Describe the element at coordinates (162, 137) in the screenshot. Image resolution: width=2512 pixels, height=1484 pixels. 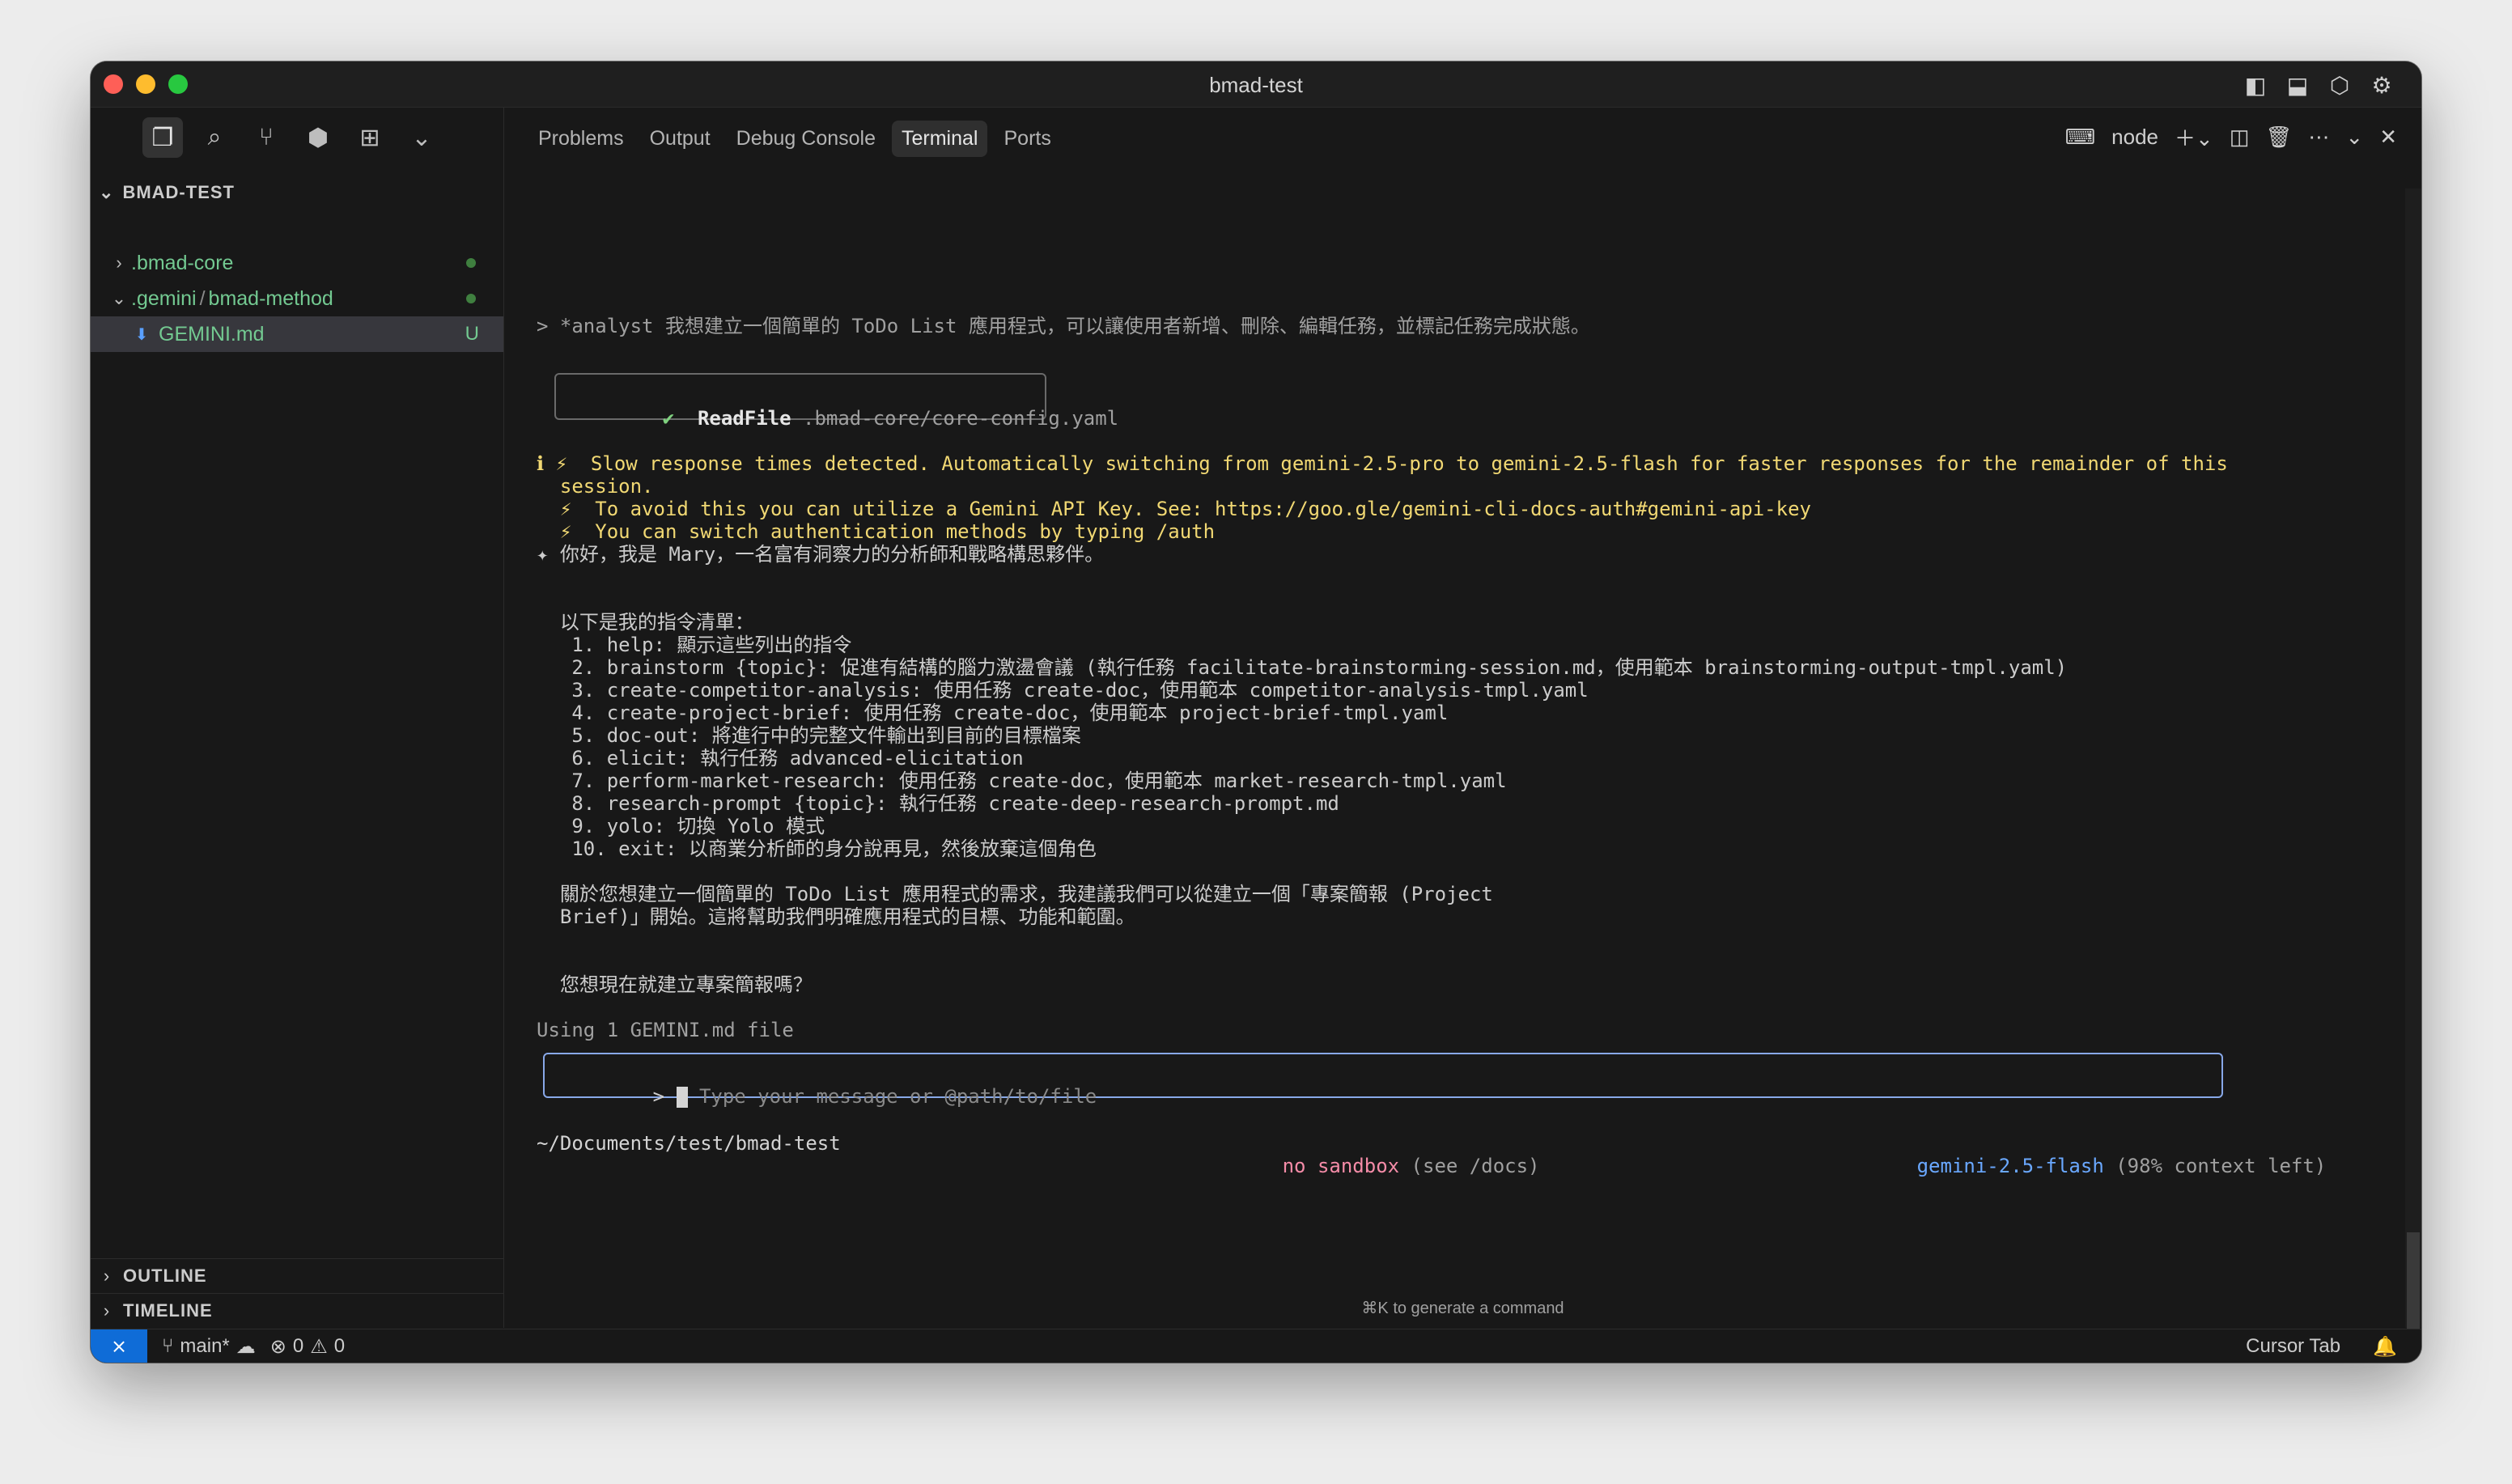
I see `explorer-icon: ❐` at that location.